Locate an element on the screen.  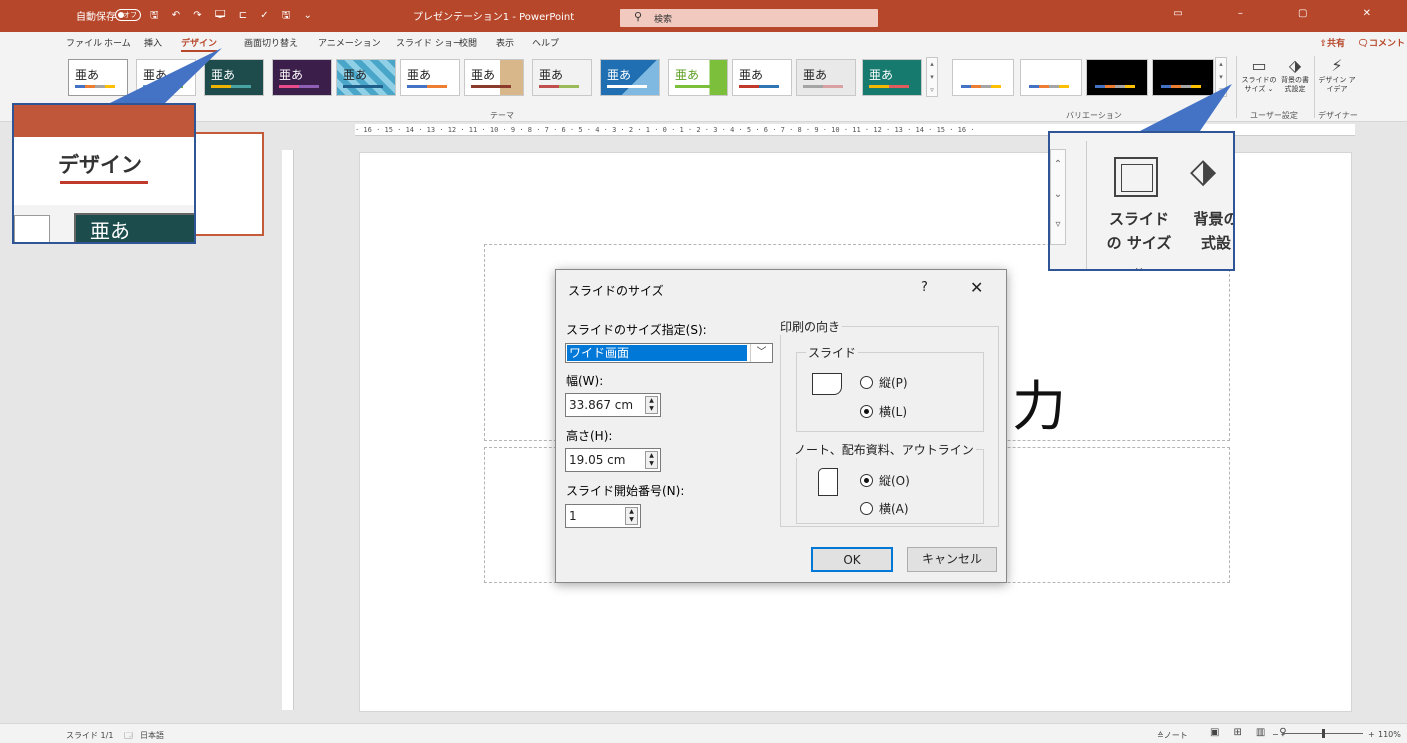
tab-slideshow: スライド ショー is located at coordinates (429, 42).